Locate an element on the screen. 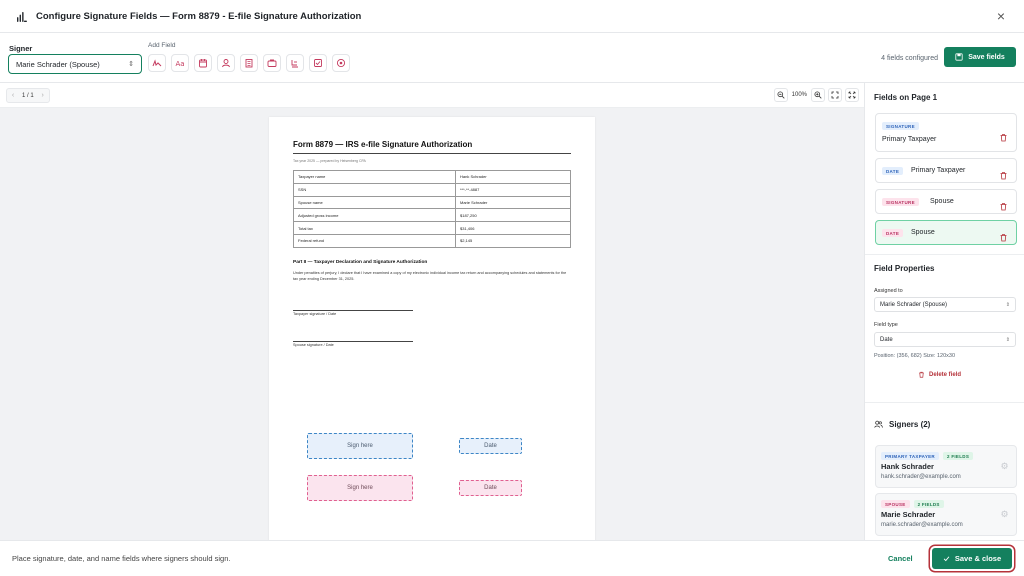  table-row: SSN ***-**-4887 is located at coordinates (432, 189).